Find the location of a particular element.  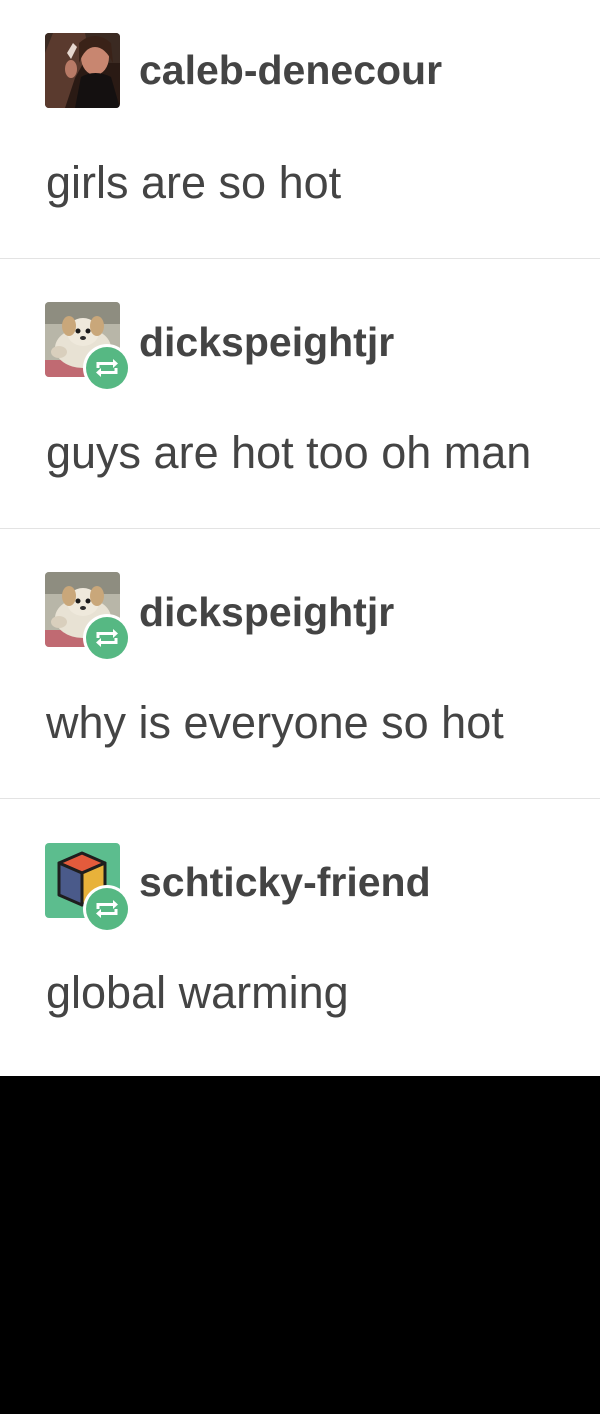

user-avatar is located at coordinates (82, 70).